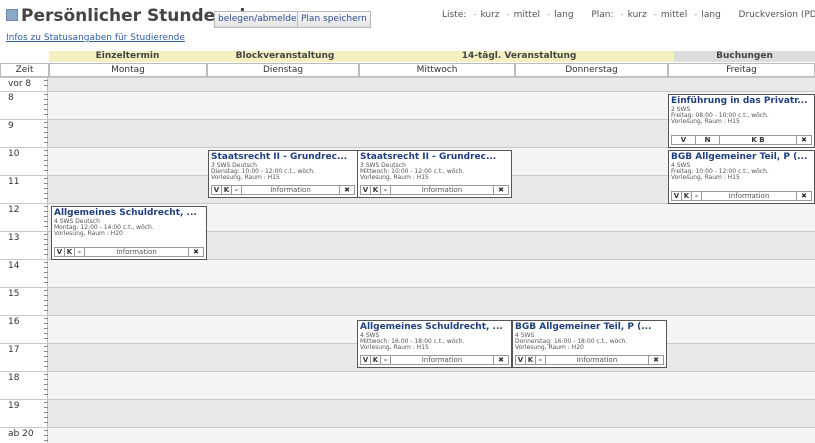 This screenshot has width=815, height=443. I want to click on time-label: ab 20, so click(21, 434).